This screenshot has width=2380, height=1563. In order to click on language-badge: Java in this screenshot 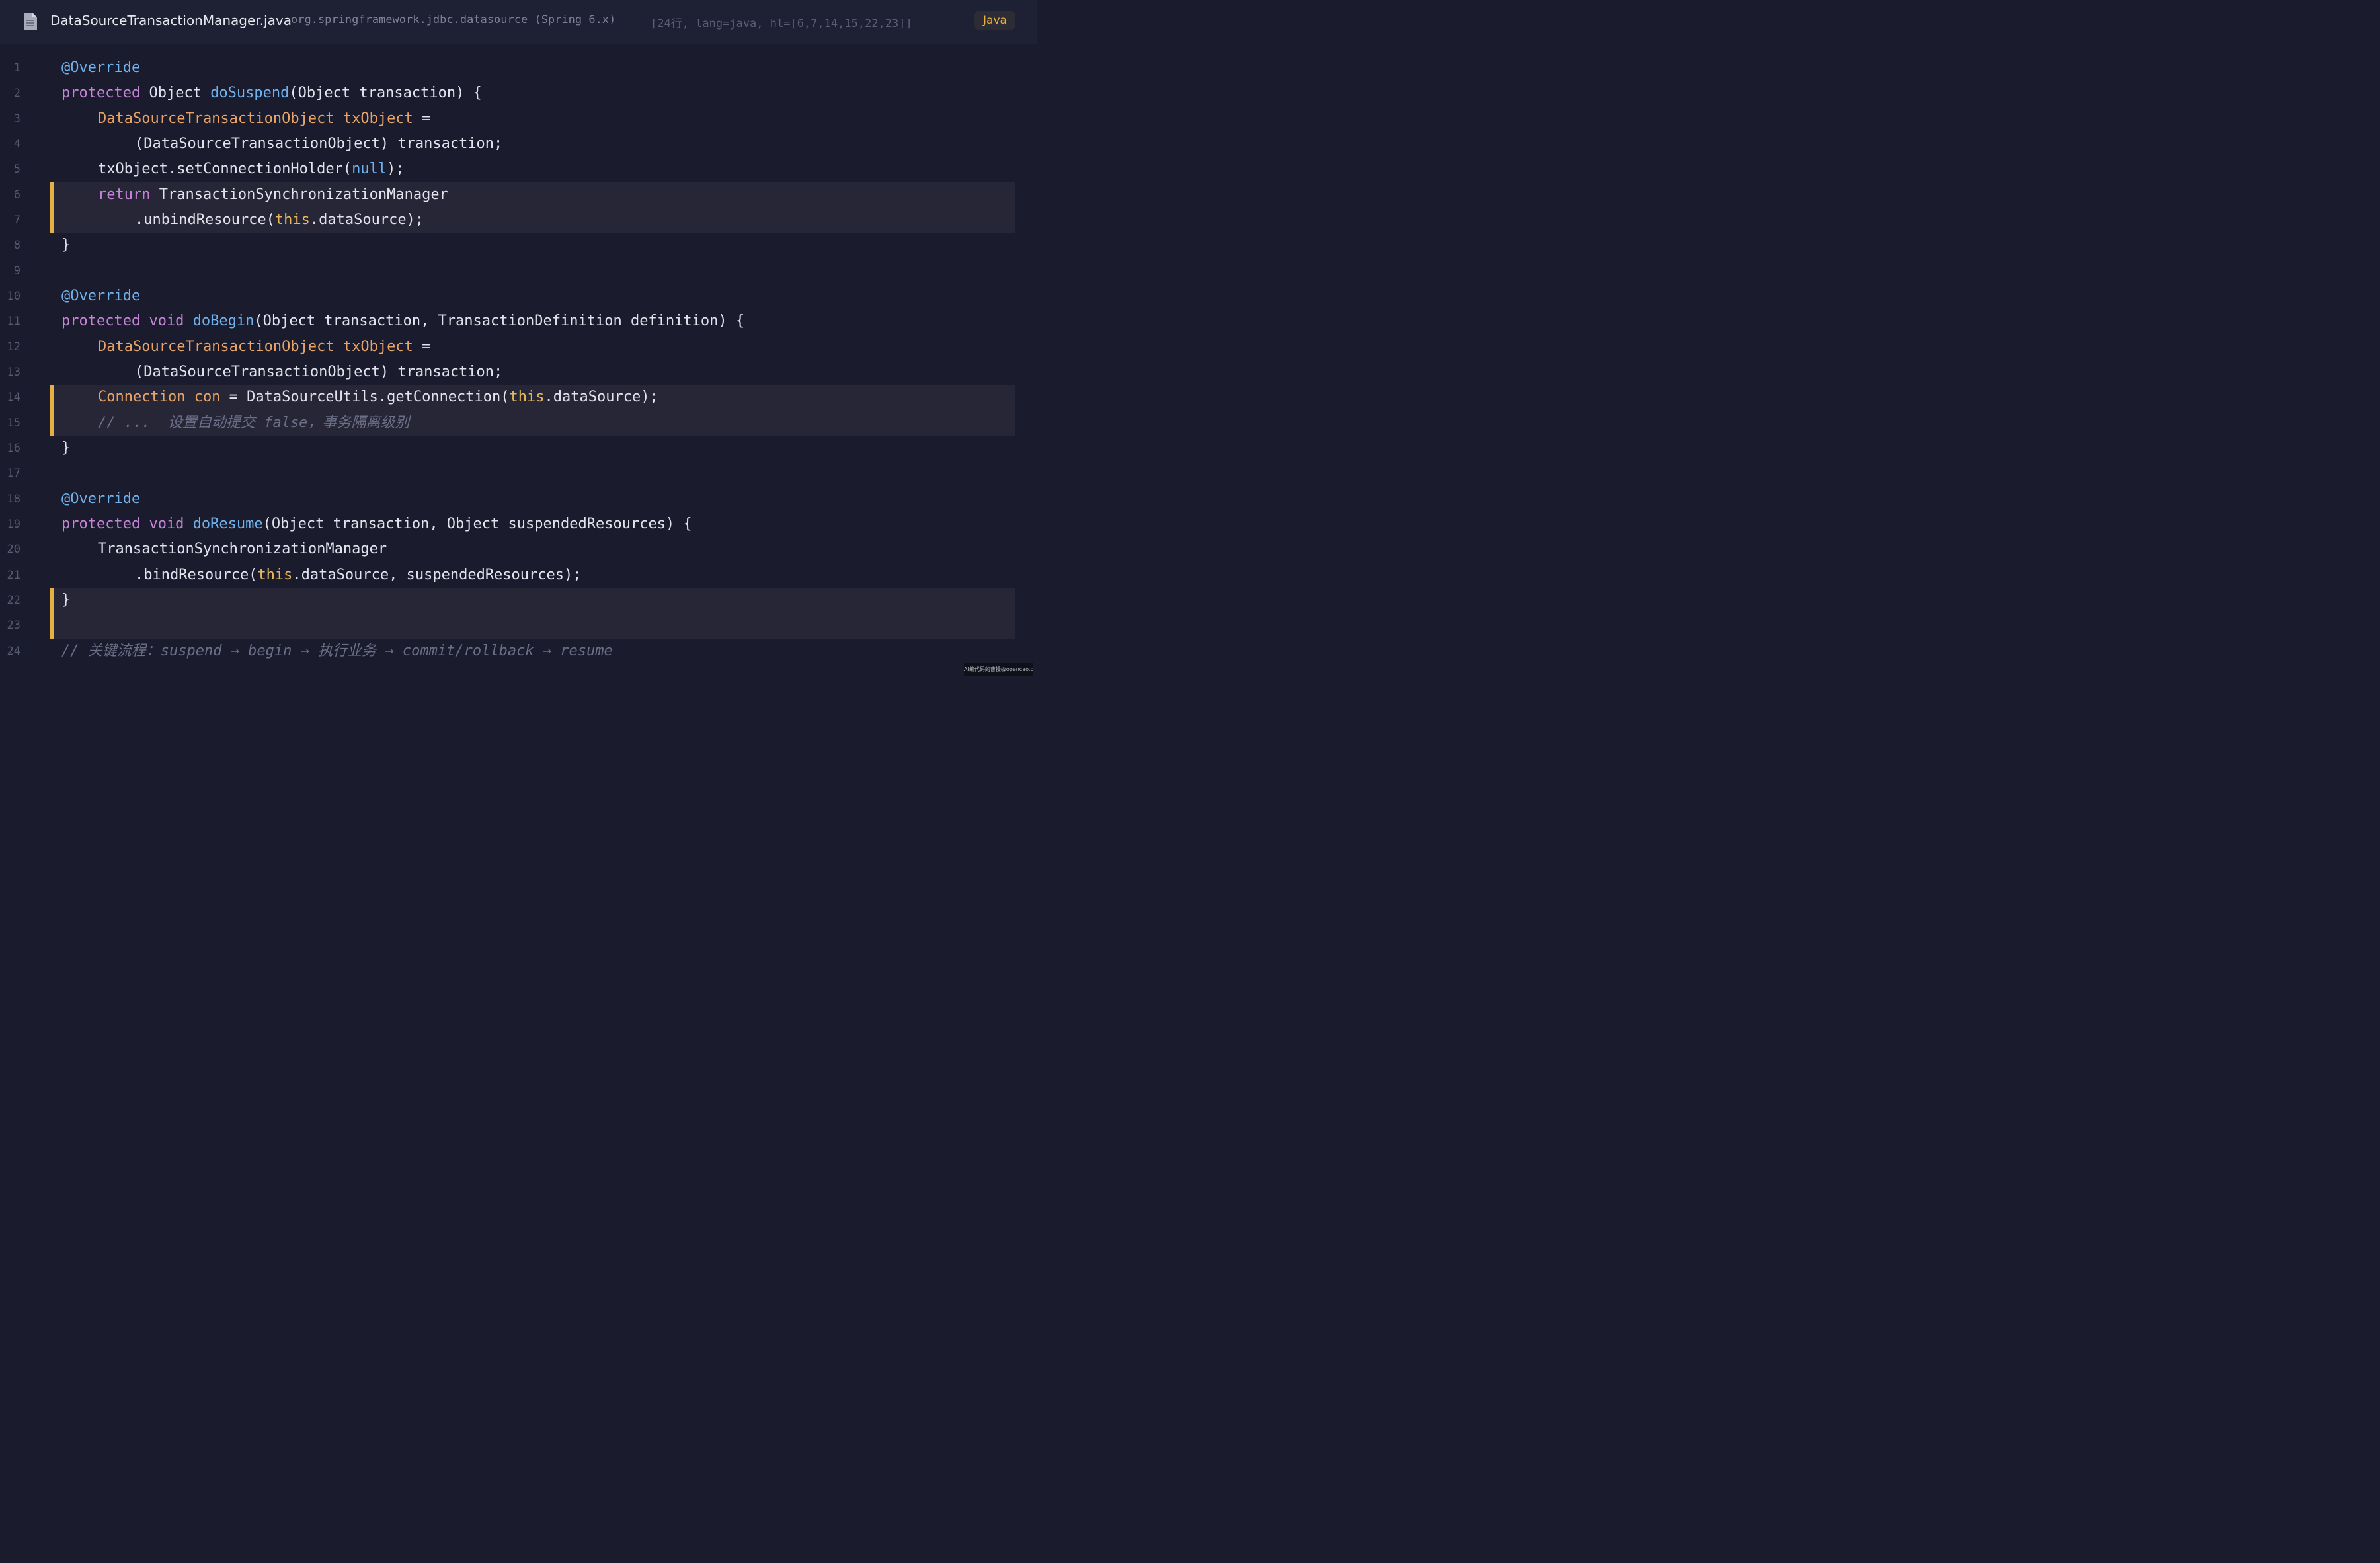, I will do `click(994, 20)`.